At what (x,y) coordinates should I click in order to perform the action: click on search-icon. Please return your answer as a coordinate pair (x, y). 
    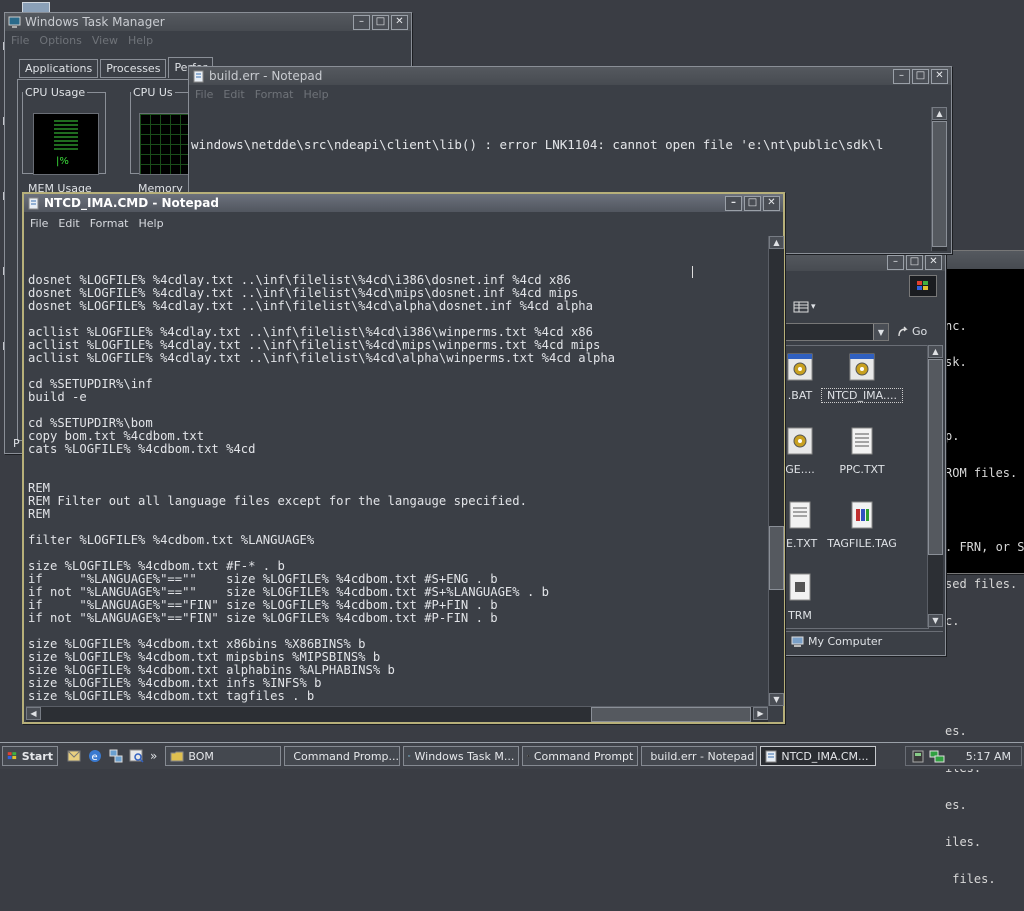
    Looking at the image, I should click on (137, 756).